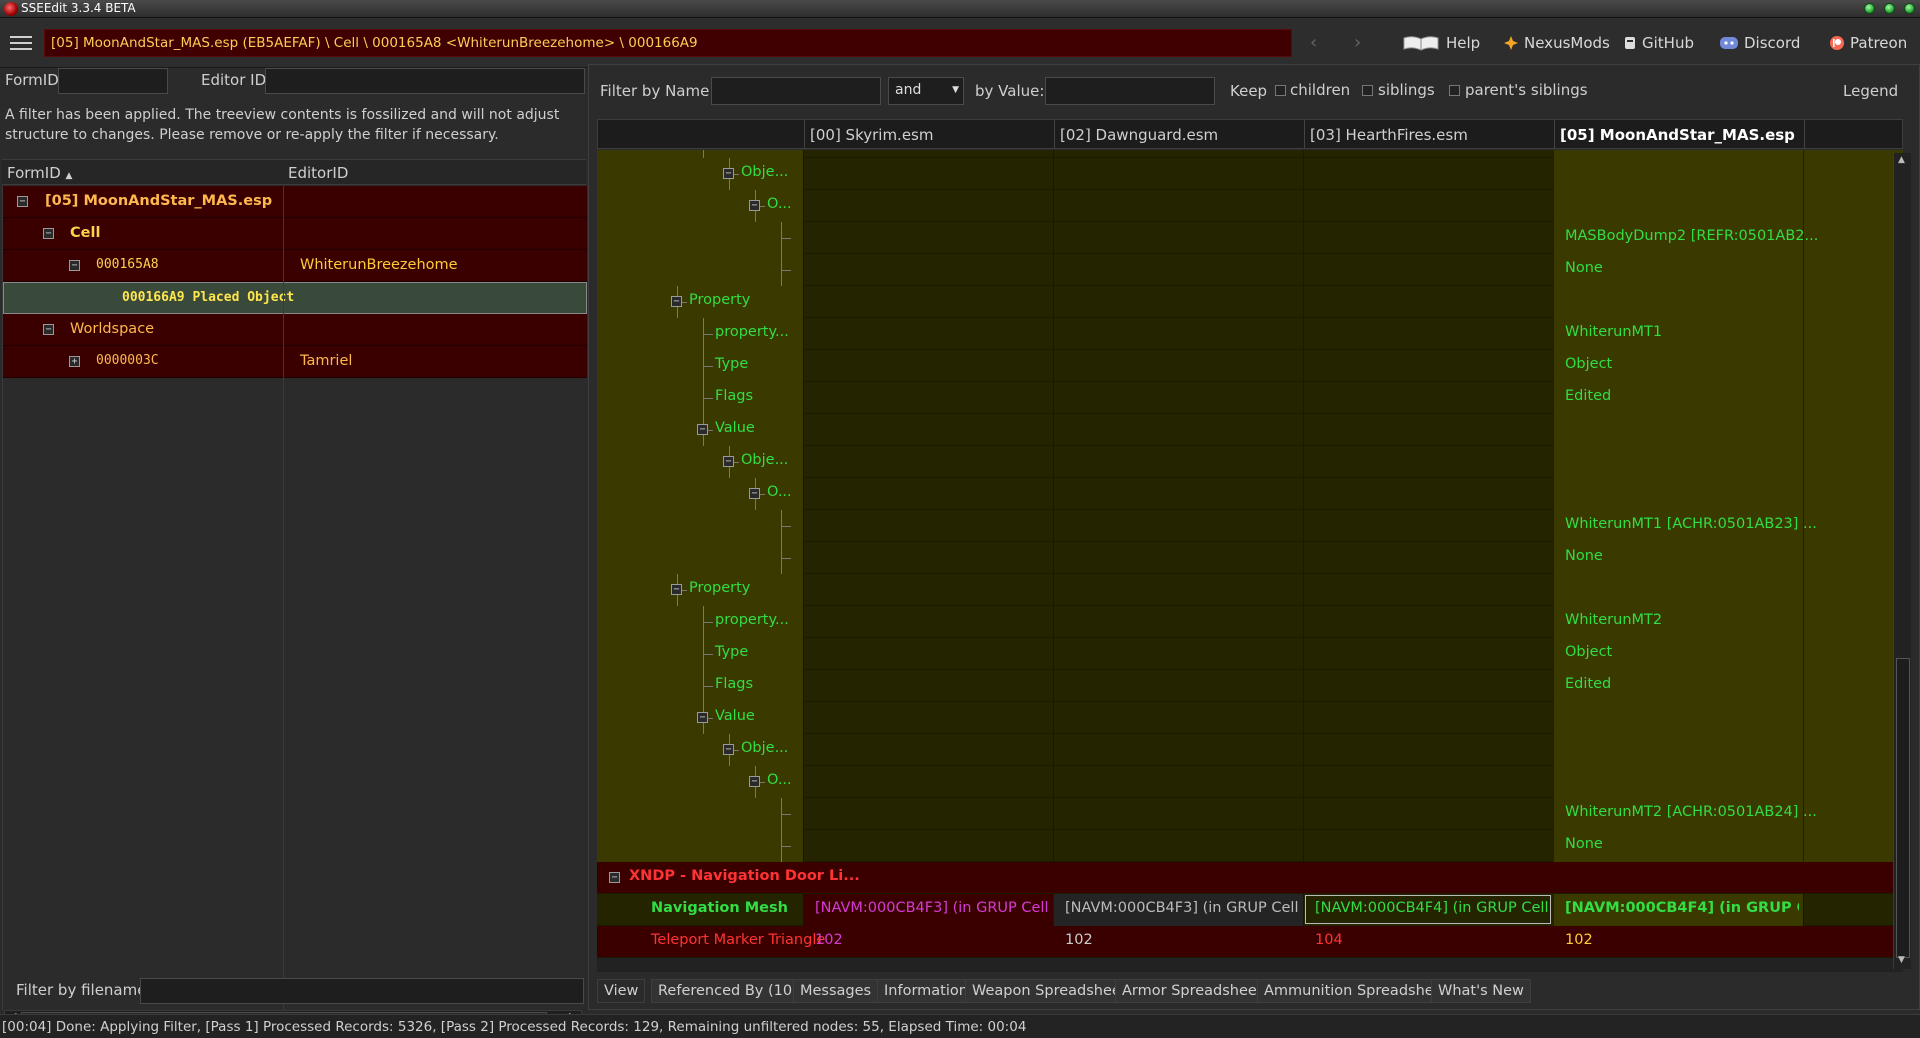 The width and height of the screenshot is (1920, 1038). What do you see at coordinates (1049, 991) in the screenshot?
I see `tab-weapon-spreadsheet: Weapon Spreadsheet` at bounding box center [1049, 991].